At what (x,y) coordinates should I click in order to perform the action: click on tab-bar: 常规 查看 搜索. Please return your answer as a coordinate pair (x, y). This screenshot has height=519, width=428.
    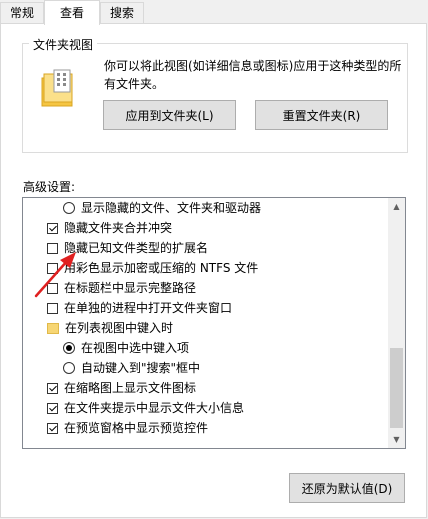
    Looking at the image, I should click on (214, 12).